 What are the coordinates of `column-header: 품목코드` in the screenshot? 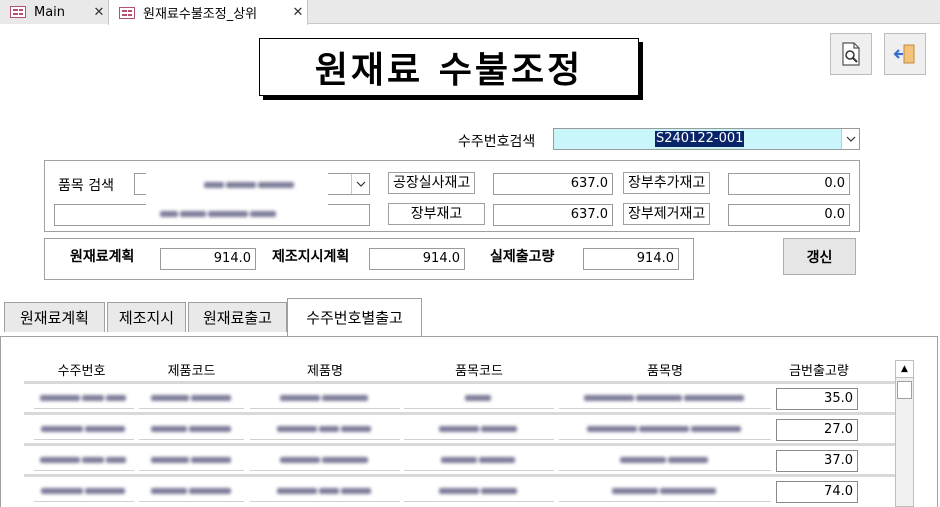 It's located at (479, 371).